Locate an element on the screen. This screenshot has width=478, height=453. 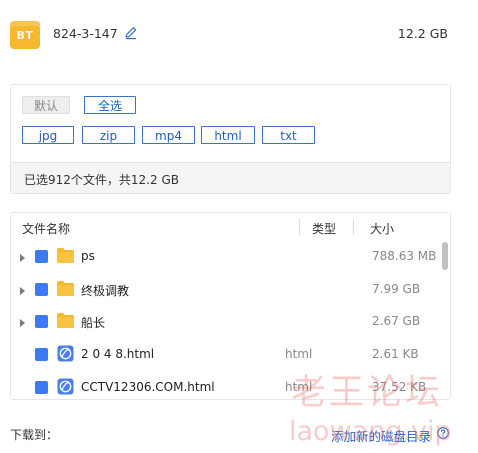
file-name: 船长 is located at coordinates (93, 323).